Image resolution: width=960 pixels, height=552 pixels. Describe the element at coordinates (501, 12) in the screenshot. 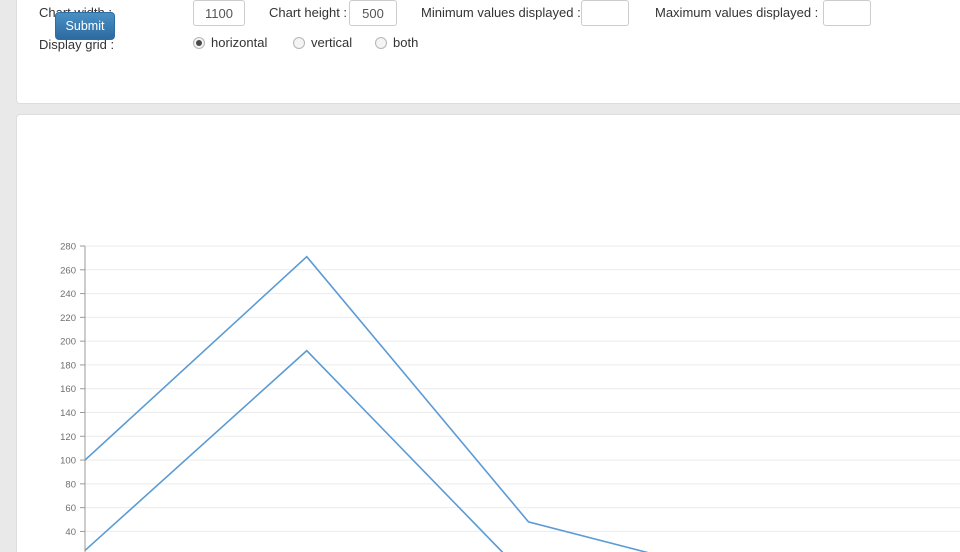

I see `min-values-label: Minimum values displayed :` at that location.